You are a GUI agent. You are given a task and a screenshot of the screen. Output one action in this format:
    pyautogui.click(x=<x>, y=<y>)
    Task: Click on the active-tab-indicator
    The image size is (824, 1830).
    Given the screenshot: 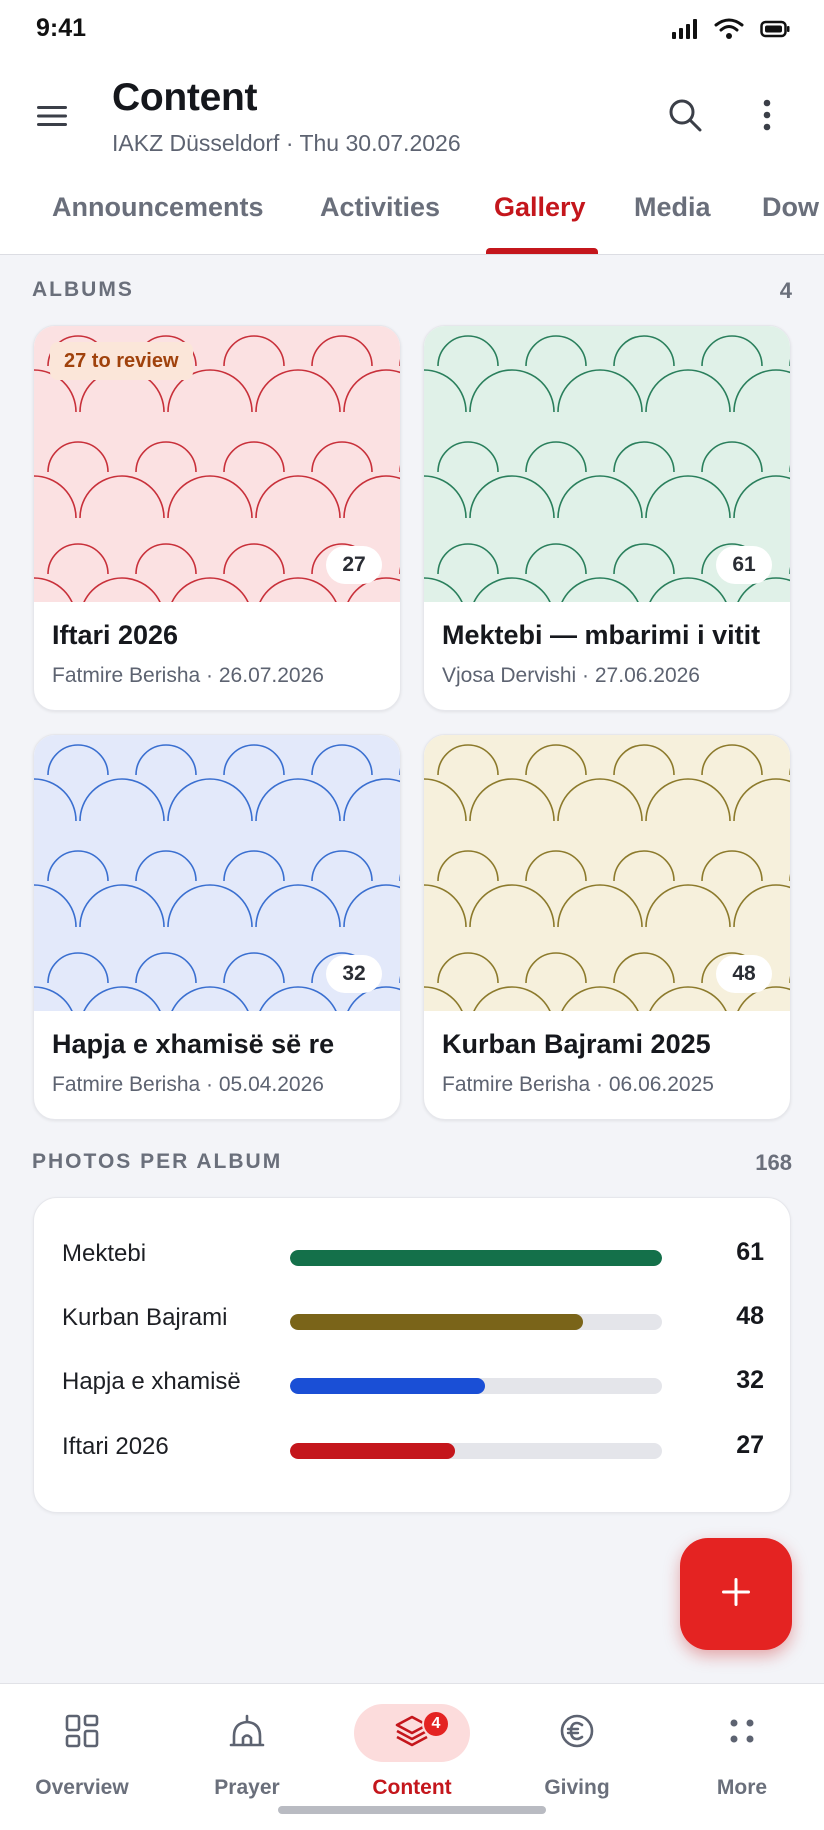 What is the action you would take?
    pyautogui.click(x=542, y=251)
    